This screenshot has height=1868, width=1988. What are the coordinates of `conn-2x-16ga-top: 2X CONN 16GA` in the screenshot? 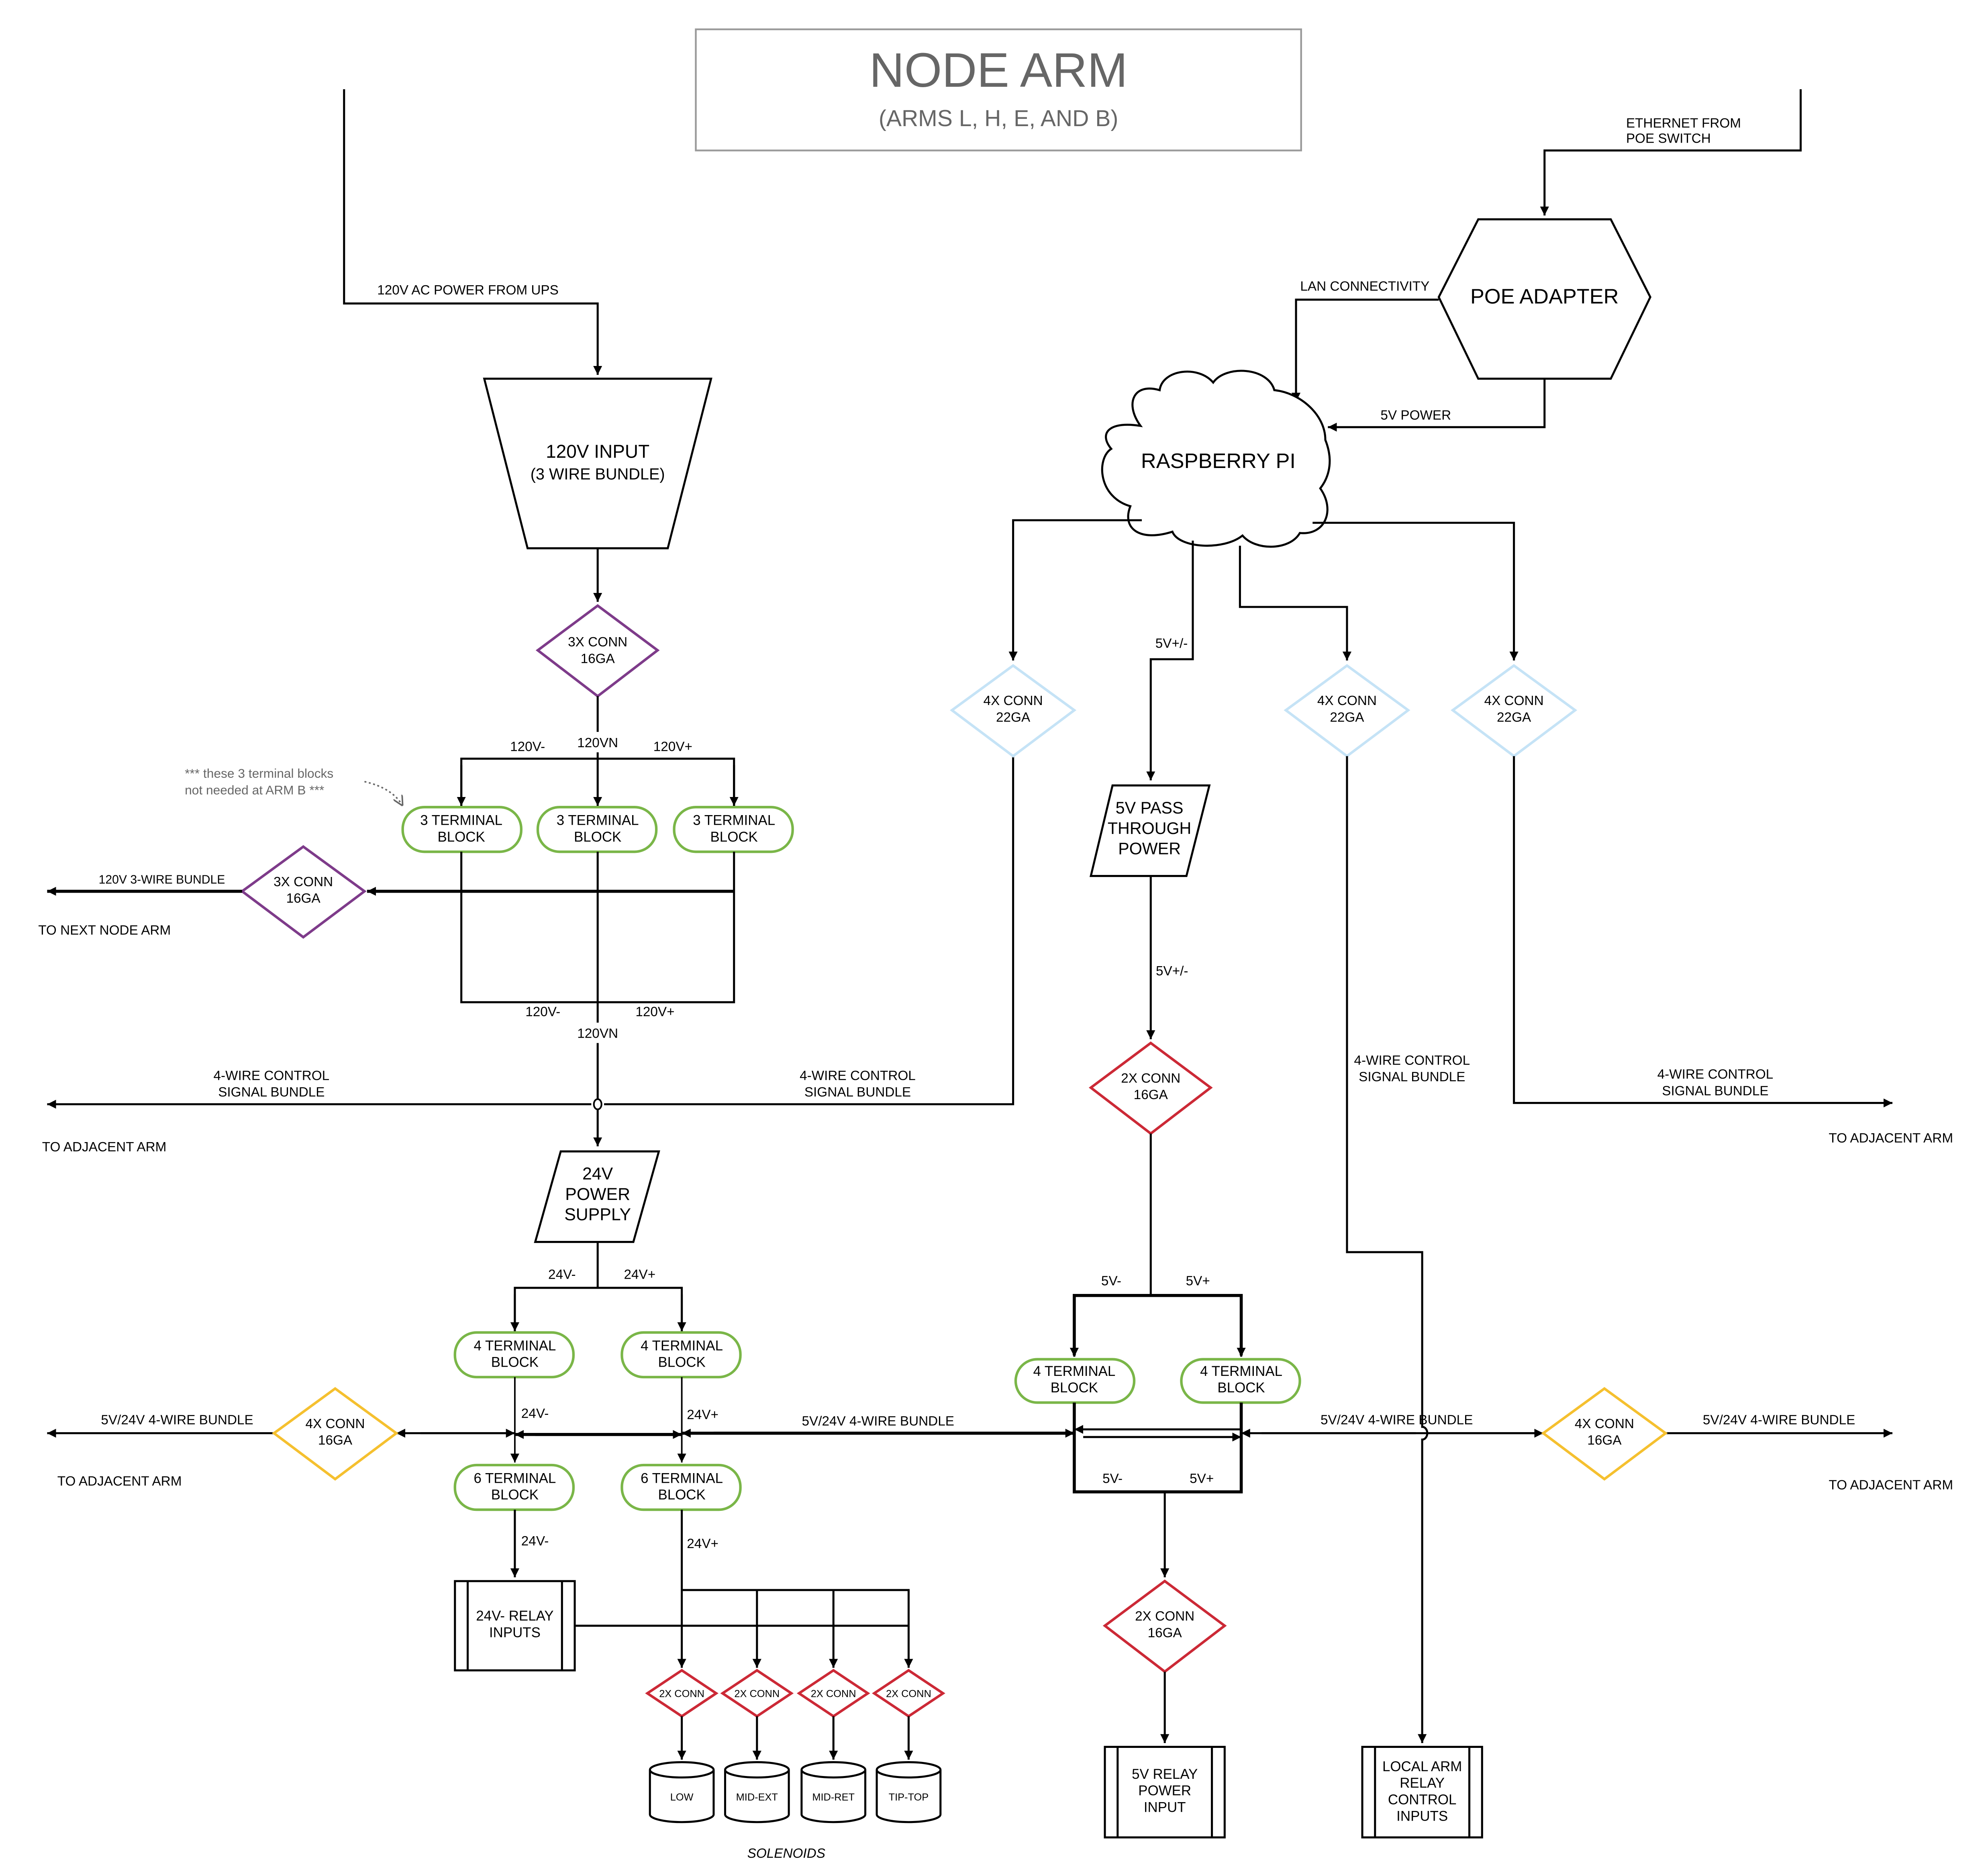 It's located at (1150, 1088).